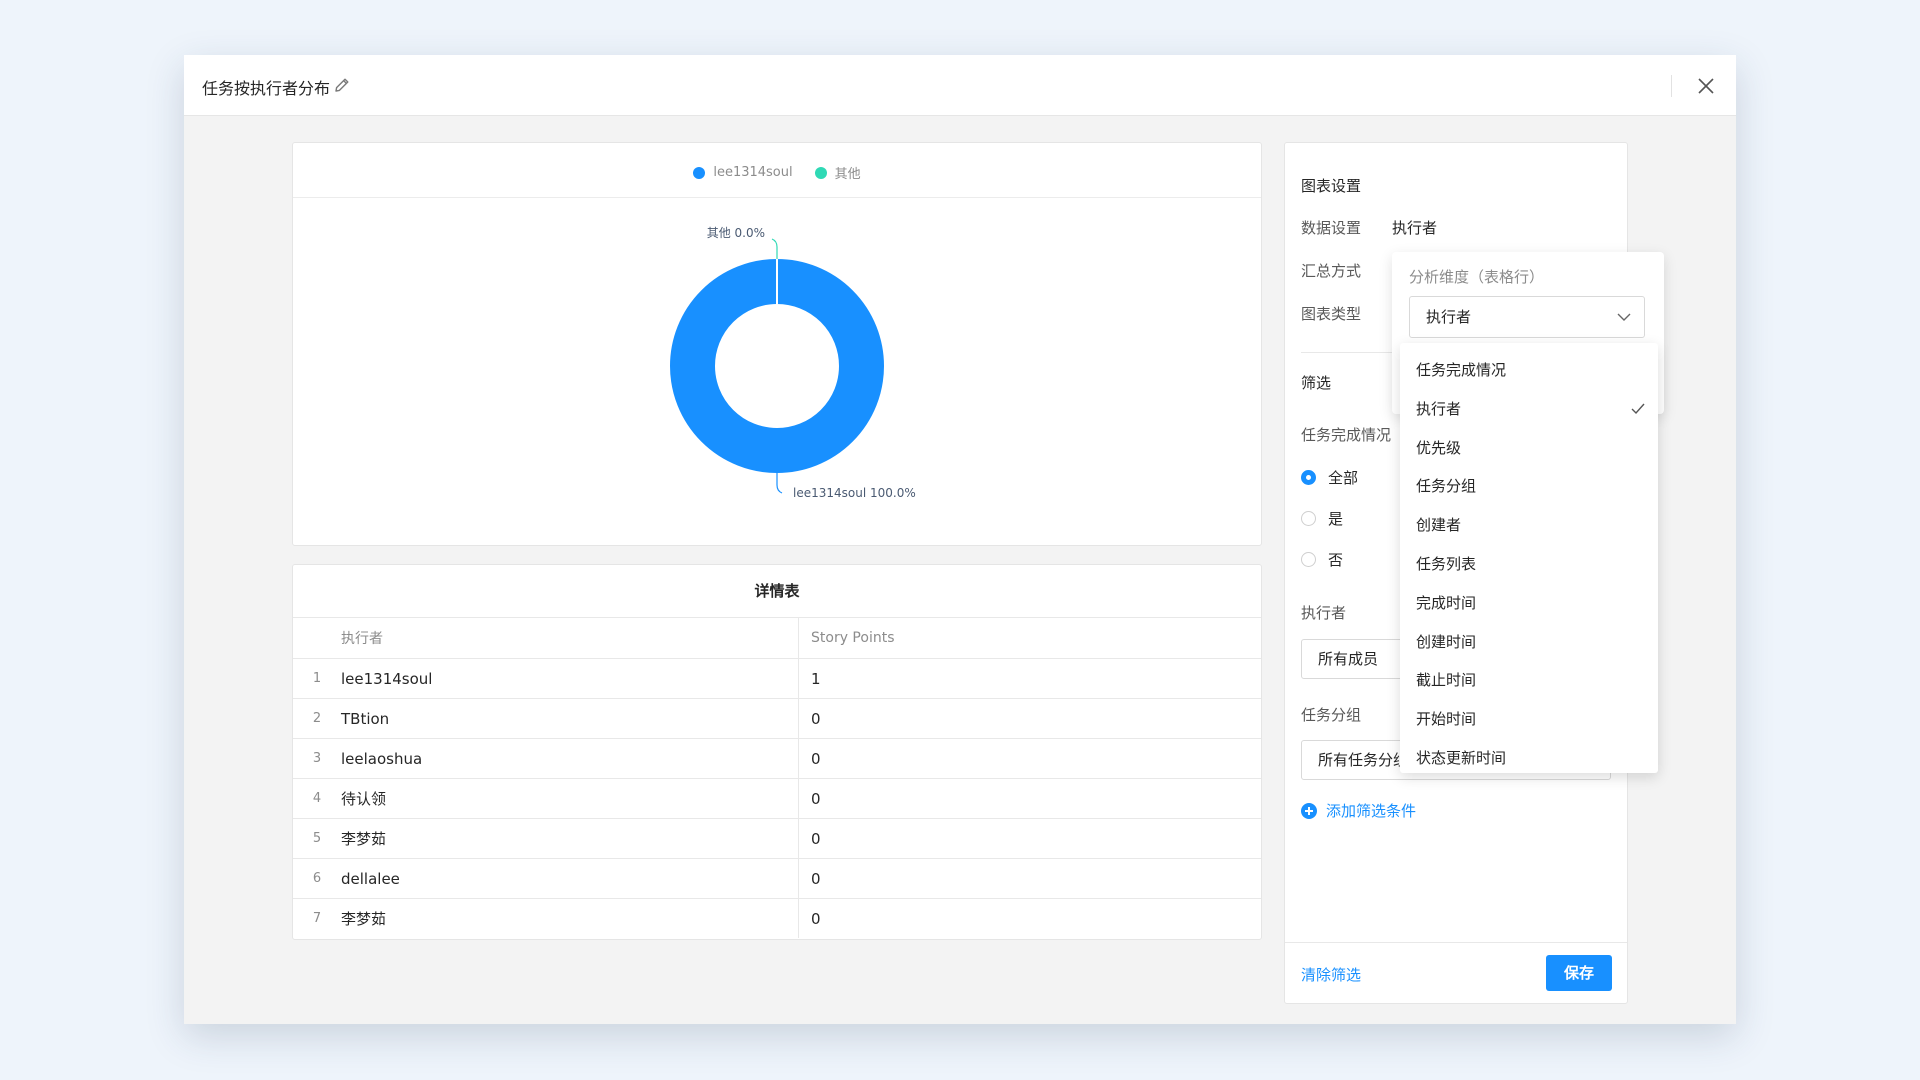 The height and width of the screenshot is (1080, 1920). What do you see at coordinates (1529, 525) in the screenshot?
I see `dropdown-option: 创建者` at bounding box center [1529, 525].